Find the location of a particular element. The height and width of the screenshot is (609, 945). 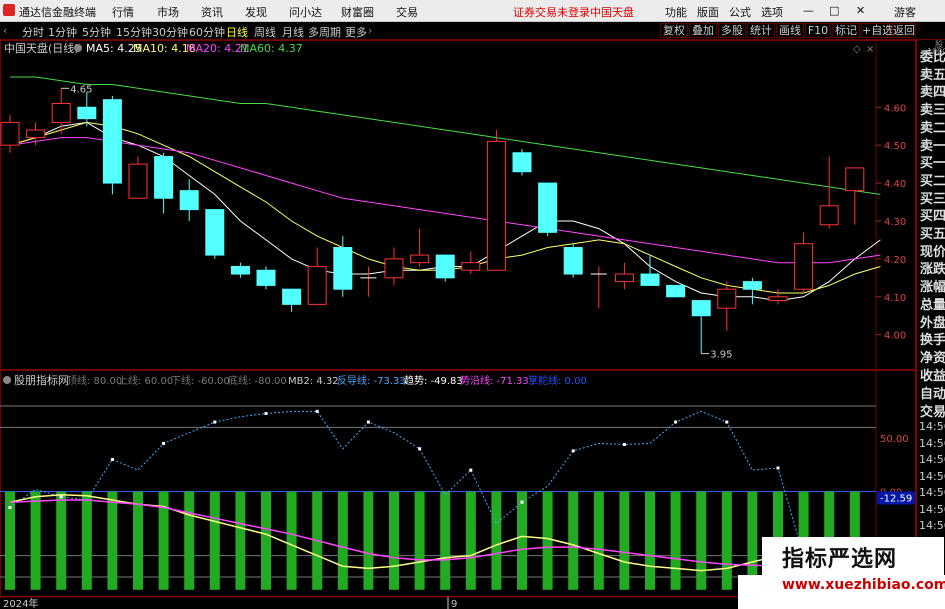

trade-login-status: 证券交易未登录 is located at coordinates (551, 12).